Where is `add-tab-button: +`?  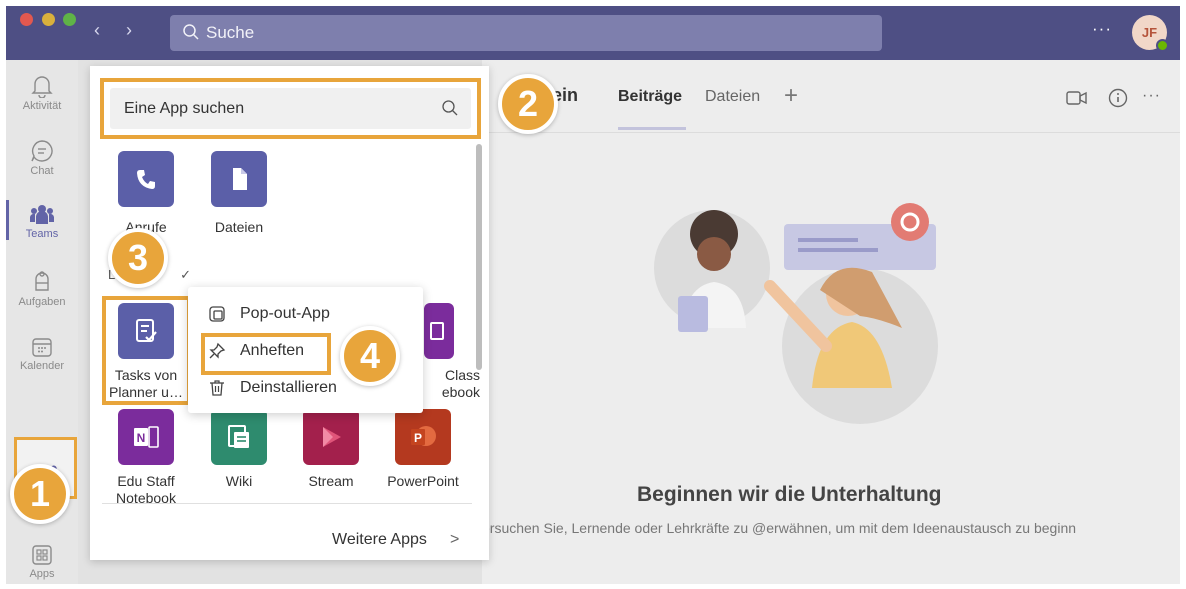 add-tab-button: + is located at coordinates (791, 96).